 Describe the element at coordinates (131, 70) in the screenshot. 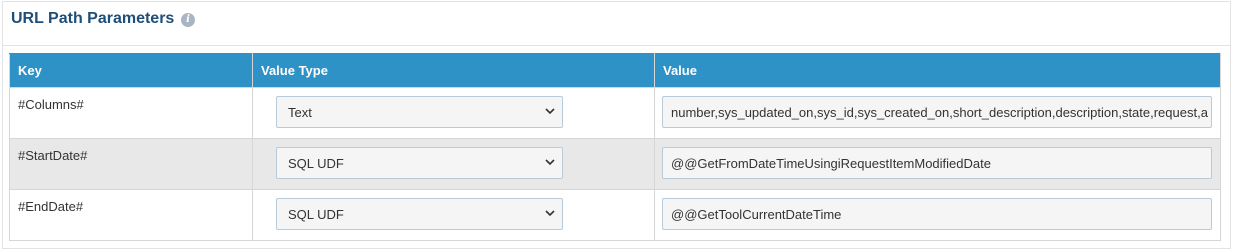

I see `column-header-key: Key` at that location.